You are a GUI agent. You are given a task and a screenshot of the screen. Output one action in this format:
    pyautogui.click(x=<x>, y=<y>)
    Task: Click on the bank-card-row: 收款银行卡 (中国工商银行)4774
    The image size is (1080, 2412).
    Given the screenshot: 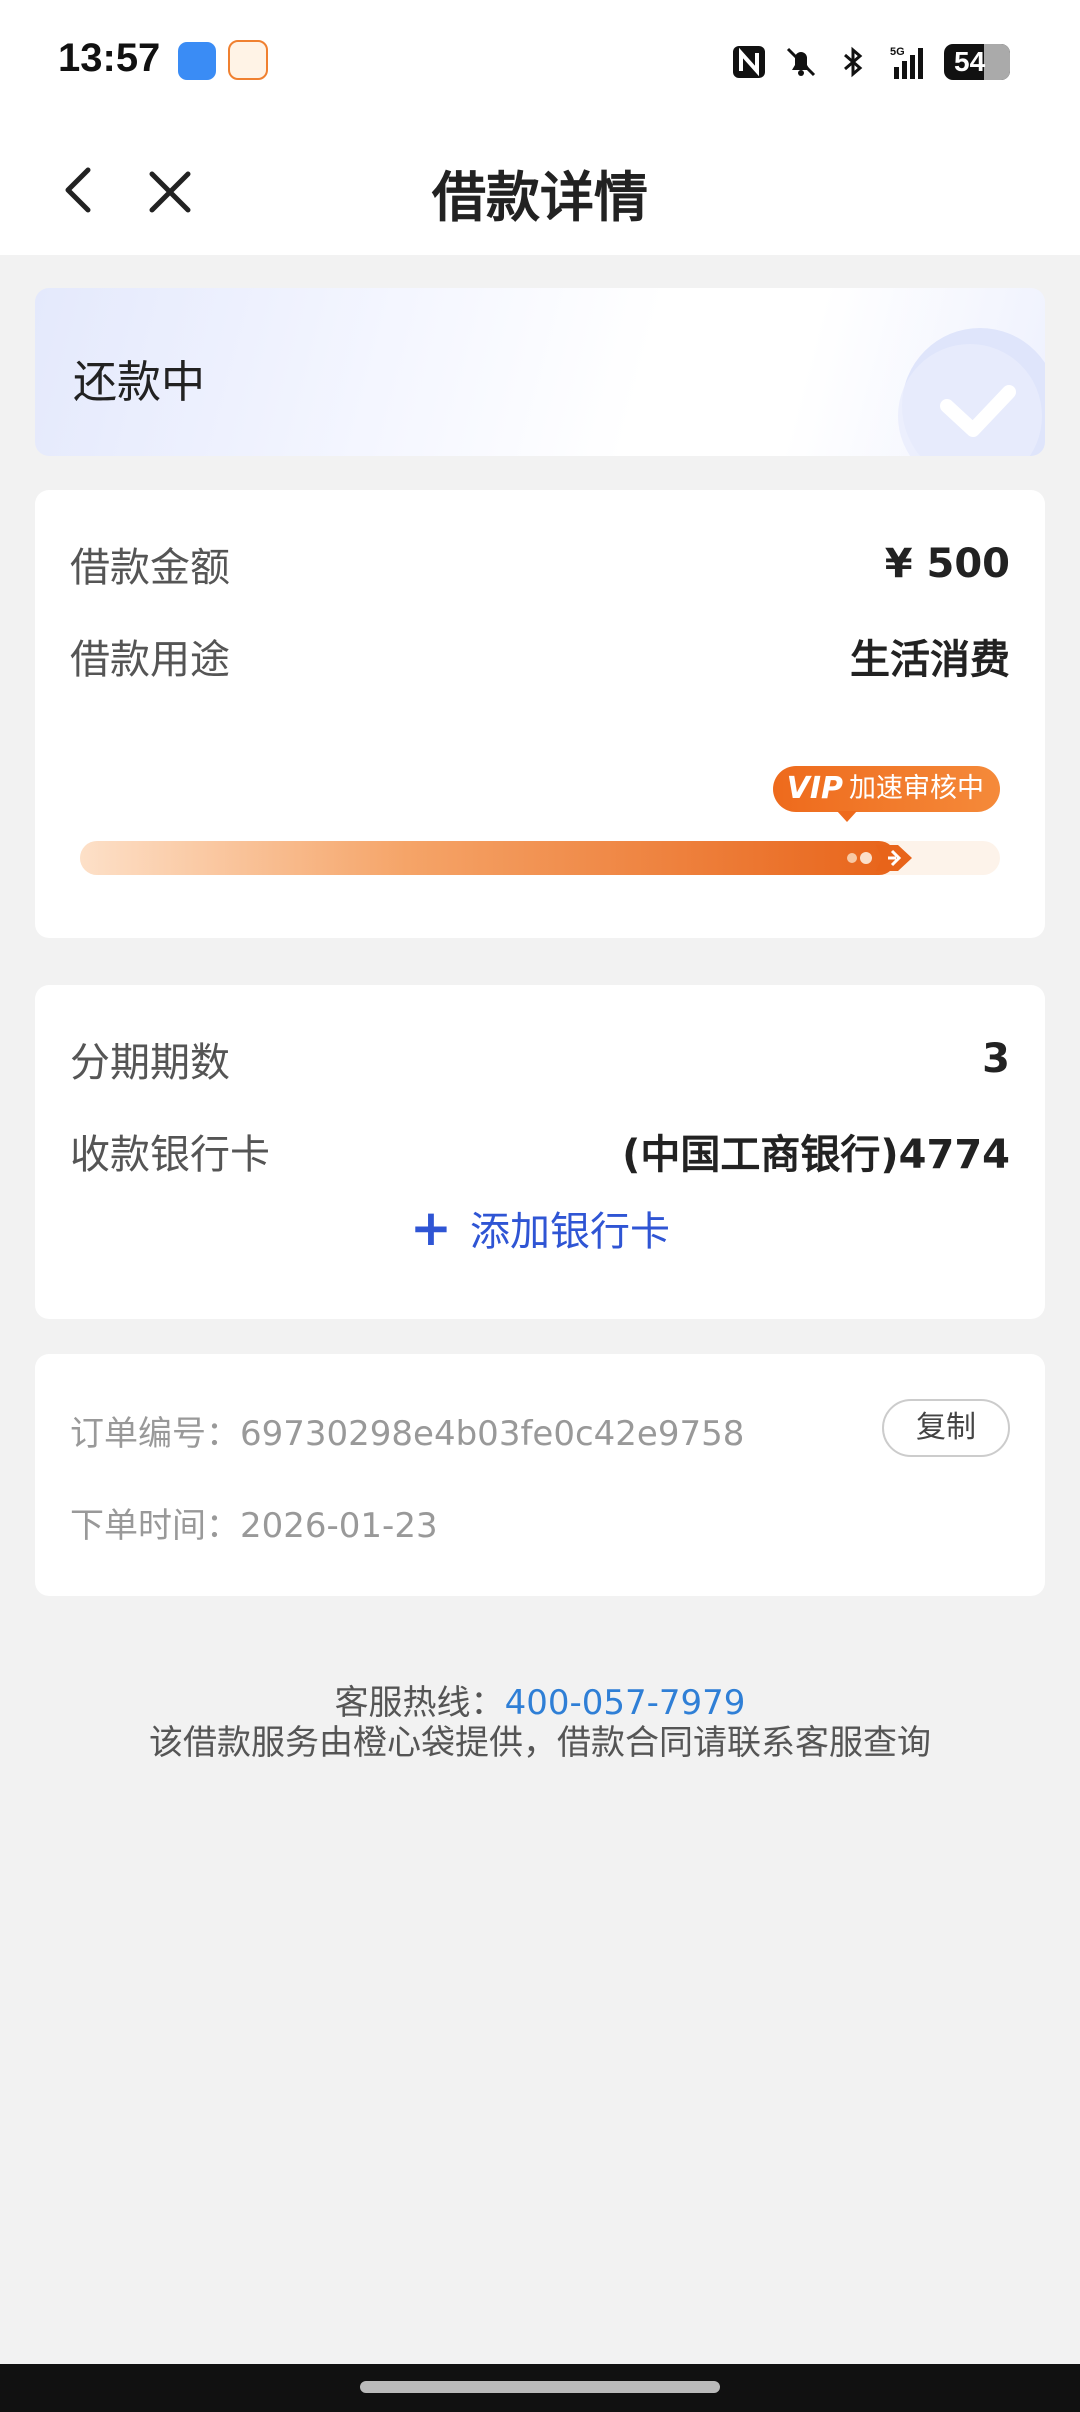 What is the action you would take?
    pyautogui.click(x=540, y=1151)
    